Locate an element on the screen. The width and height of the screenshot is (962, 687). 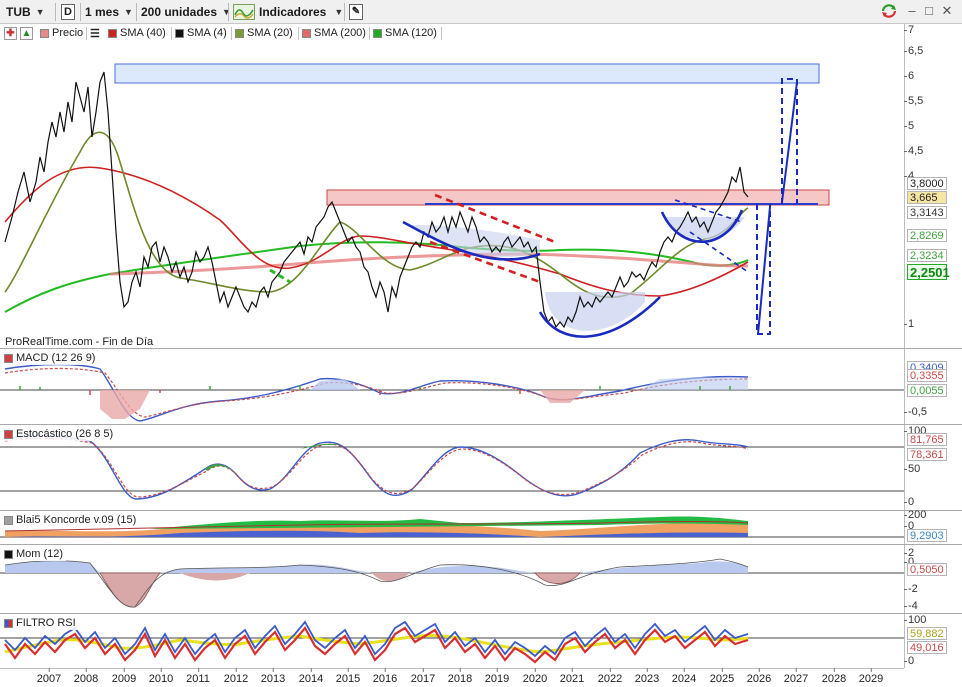
axis-tick: 7 is located at coordinates (909, 30).